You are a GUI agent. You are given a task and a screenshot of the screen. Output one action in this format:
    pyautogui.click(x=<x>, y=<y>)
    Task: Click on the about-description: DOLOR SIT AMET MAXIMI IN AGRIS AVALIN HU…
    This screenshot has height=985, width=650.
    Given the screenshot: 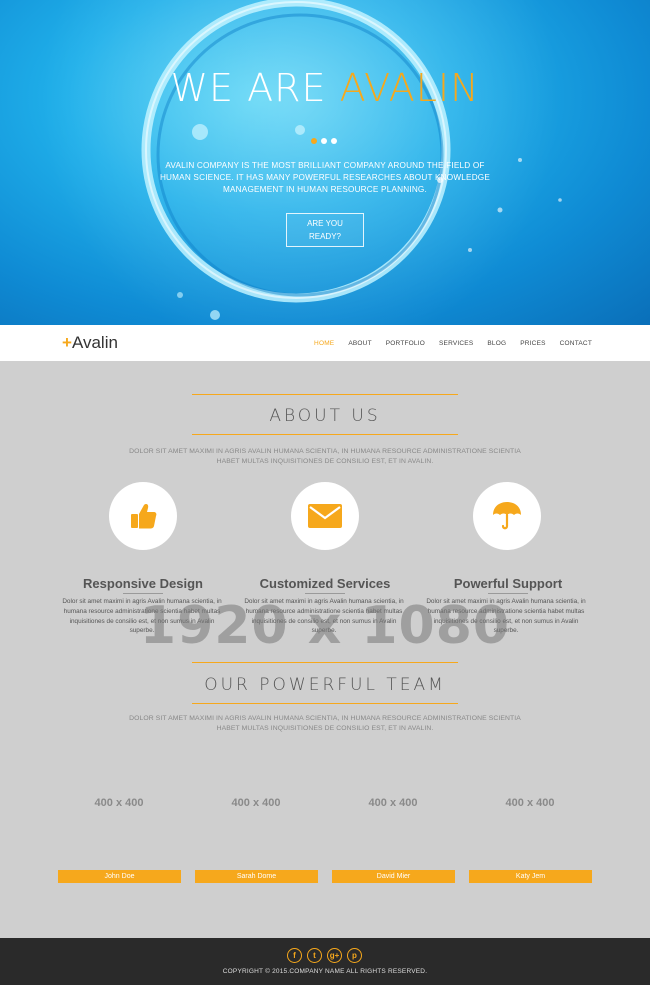 What is the action you would take?
    pyautogui.click(x=325, y=456)
    